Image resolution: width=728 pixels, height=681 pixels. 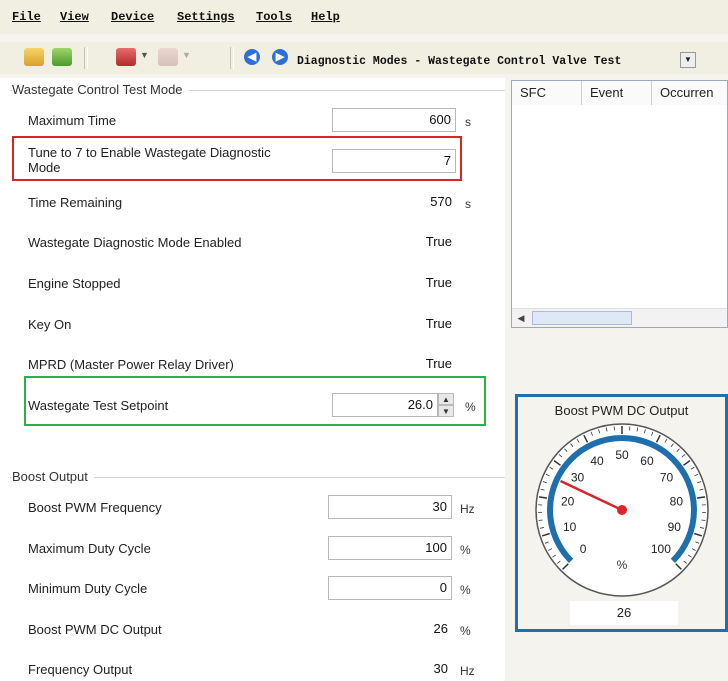 What do you see at coordinates (582, 318) in the screenshot?
I see `scrollbar-thumb` at bounding box center [582, 318].